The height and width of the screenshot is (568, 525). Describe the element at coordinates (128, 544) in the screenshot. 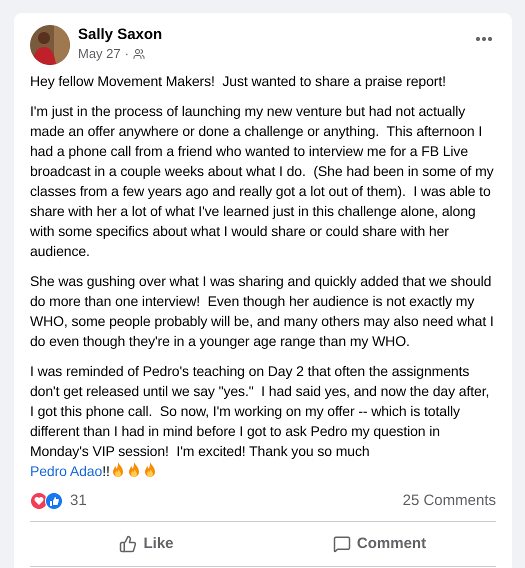

I see `thumbs-up-icon` at that location.